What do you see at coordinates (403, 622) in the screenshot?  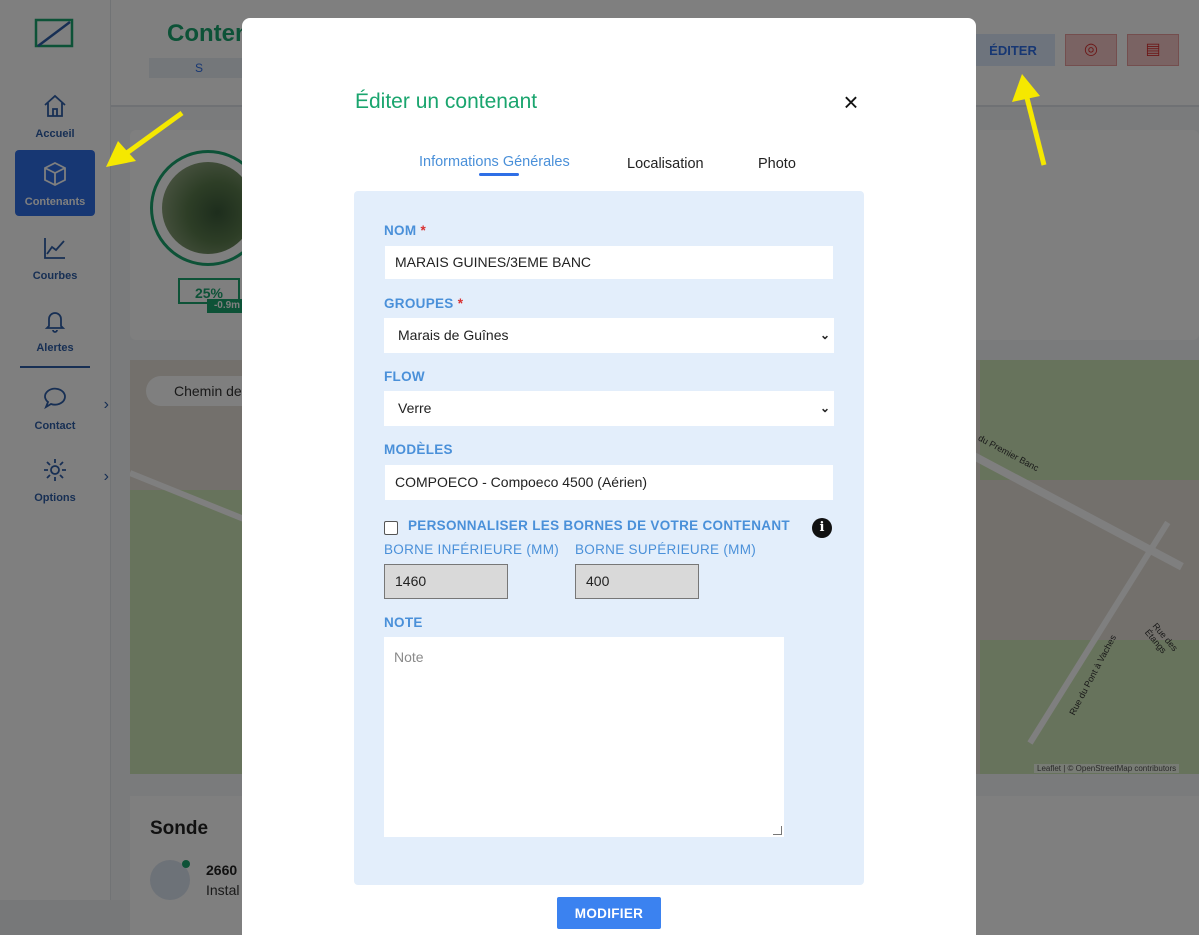 I see `note-label: NOTE` at bounding box center [403, 622].